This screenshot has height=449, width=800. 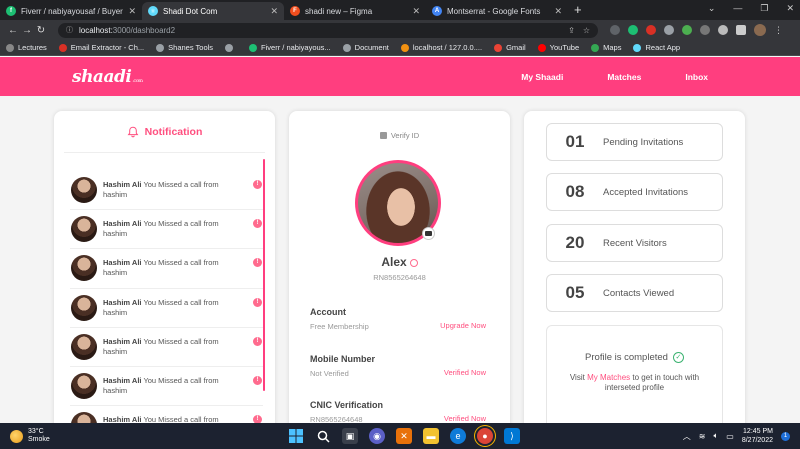 I want to click on verify-cnic-link: Verified Now, so click(x=465, y=418).